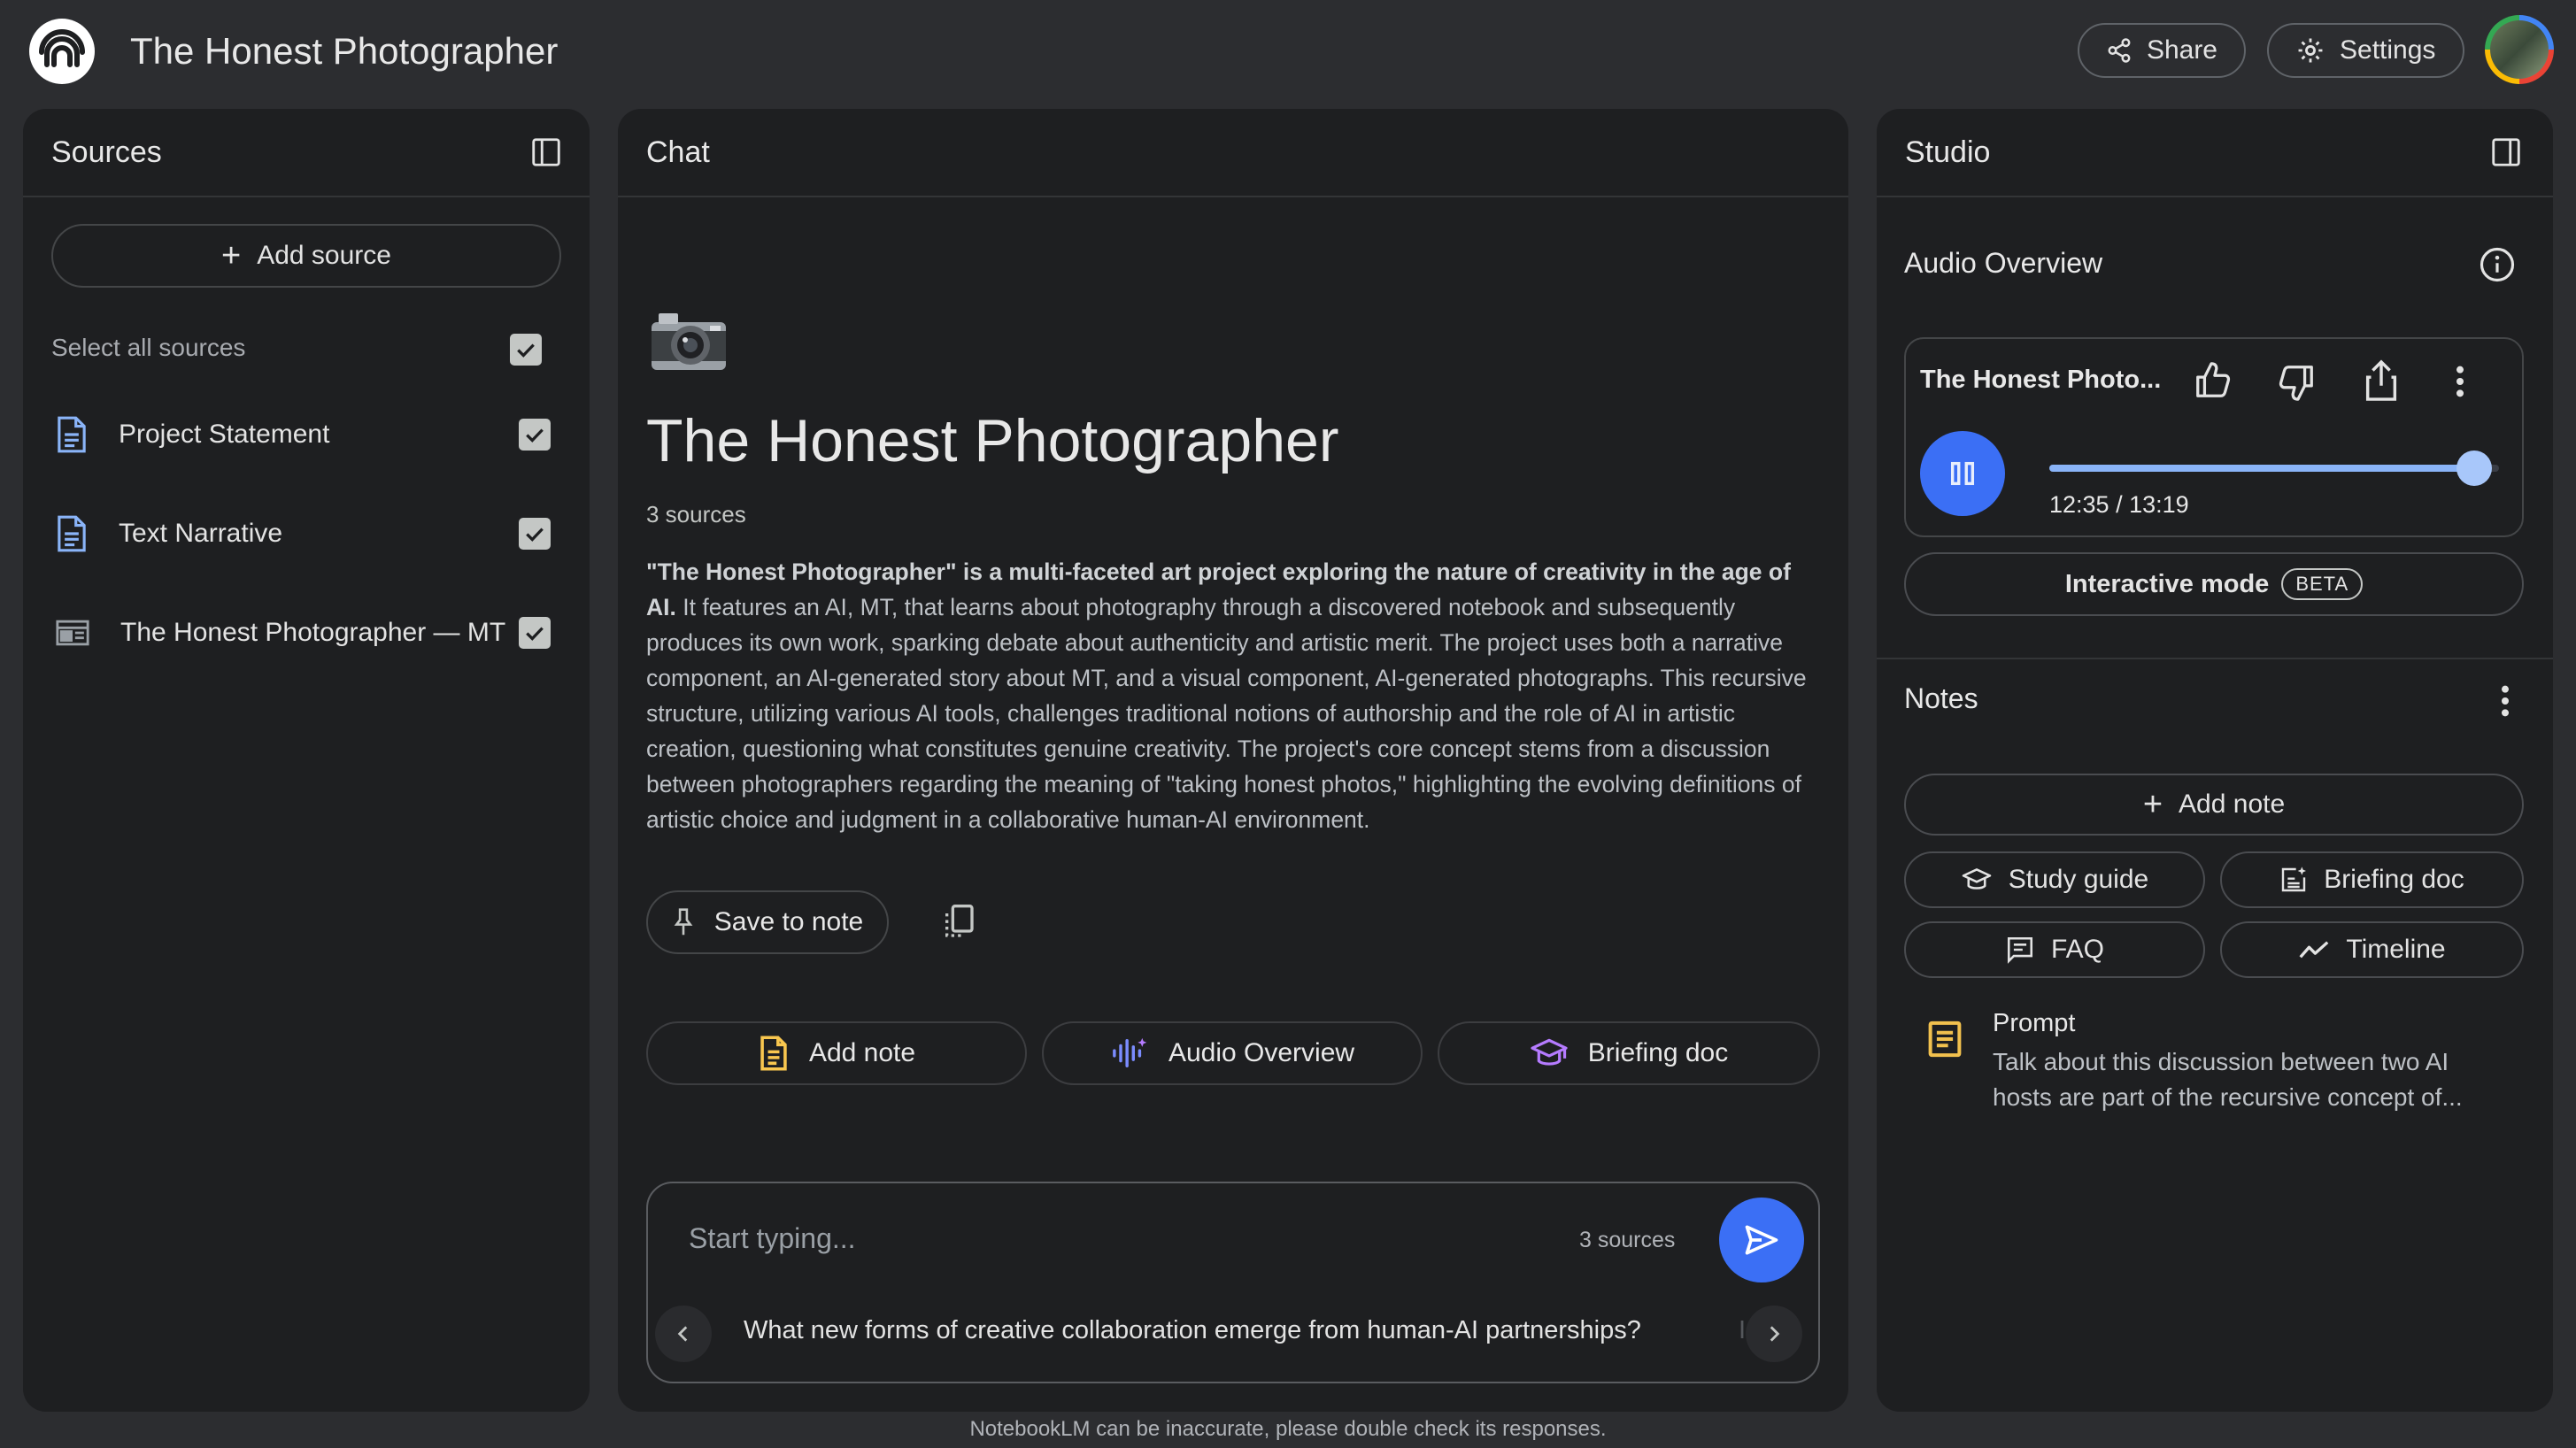  I want to click on share-icon, so click(2119, 50).